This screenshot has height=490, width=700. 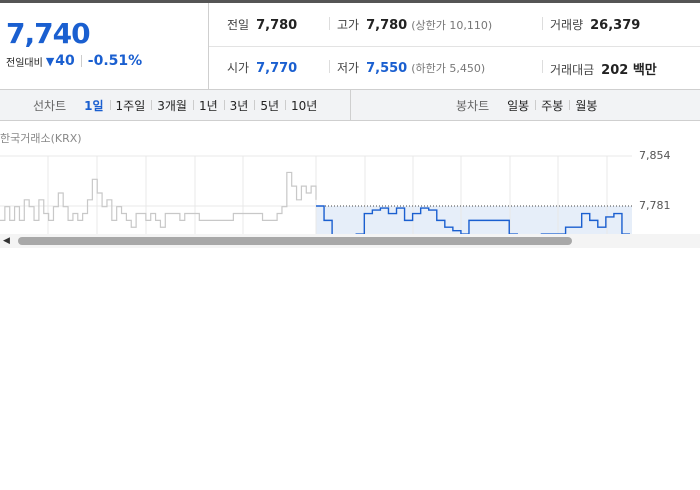 I want to click on line-chart-tabs: 선차트 1일 1주일 3개월 1년 3년 5년 10년, so click(x=178, y=105).